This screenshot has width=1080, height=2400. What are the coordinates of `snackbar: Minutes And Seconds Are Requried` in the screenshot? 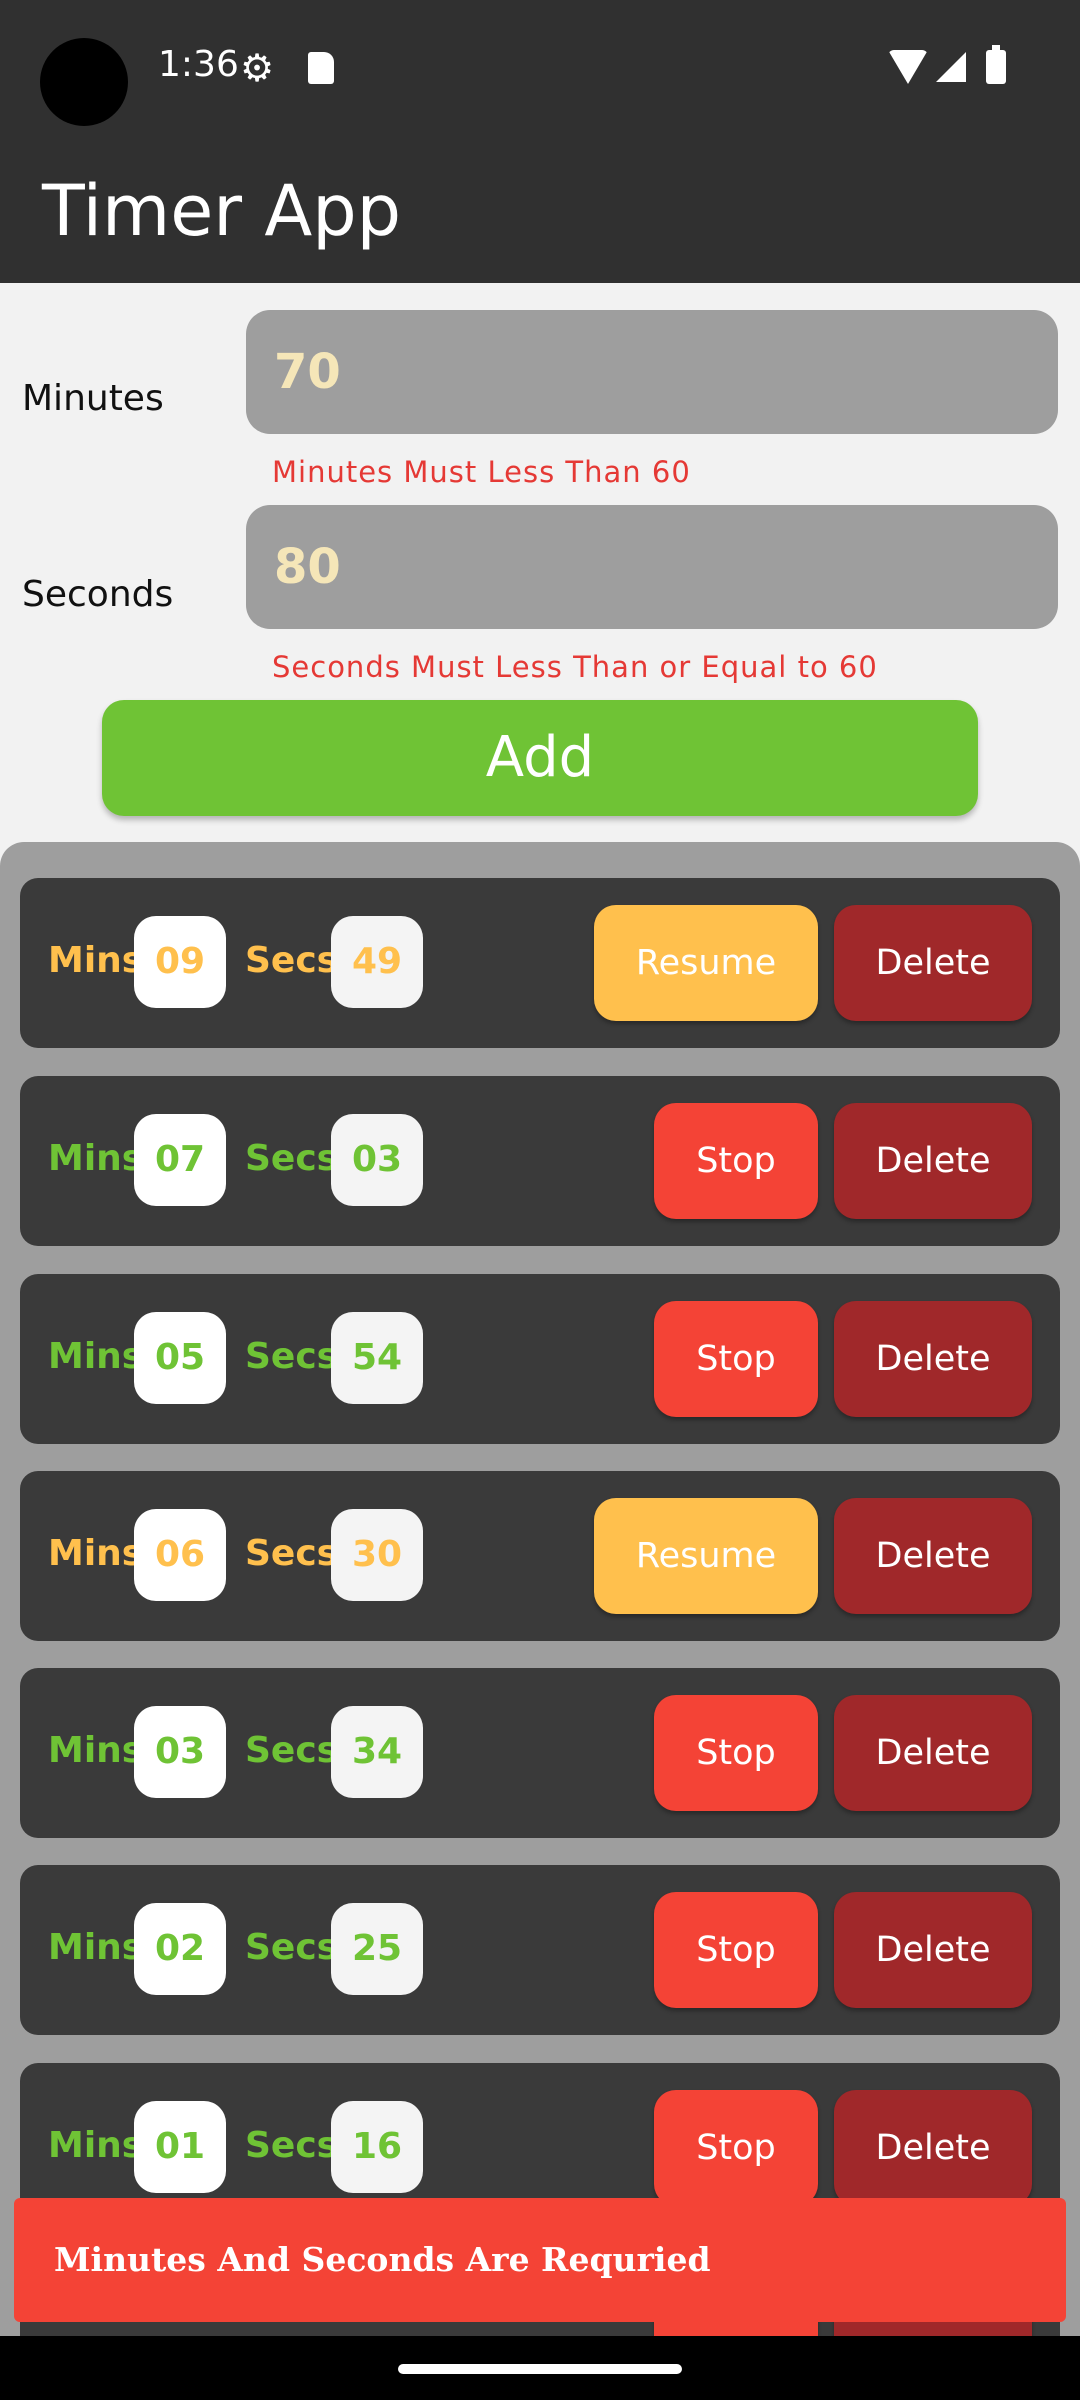 It's located at (540, 2260).